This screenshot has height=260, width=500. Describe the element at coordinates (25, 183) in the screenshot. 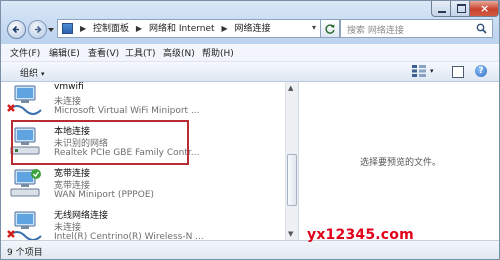

I see `broadband-connection-icon` at that location.